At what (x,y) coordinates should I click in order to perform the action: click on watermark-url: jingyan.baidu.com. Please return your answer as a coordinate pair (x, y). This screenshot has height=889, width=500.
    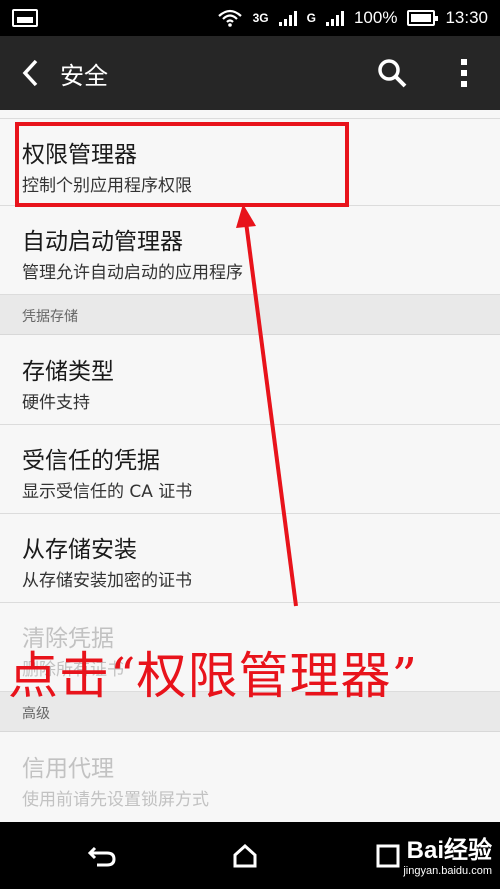
    Looking at the image, I should click on (447, 871).